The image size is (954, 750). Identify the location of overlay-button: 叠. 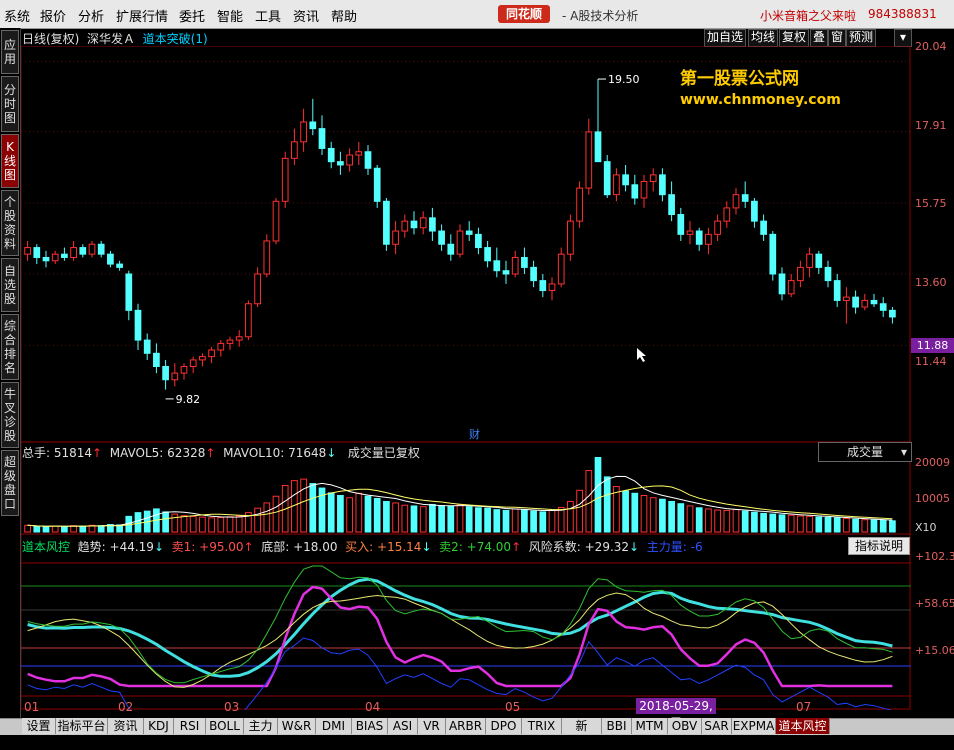
(819, 38).